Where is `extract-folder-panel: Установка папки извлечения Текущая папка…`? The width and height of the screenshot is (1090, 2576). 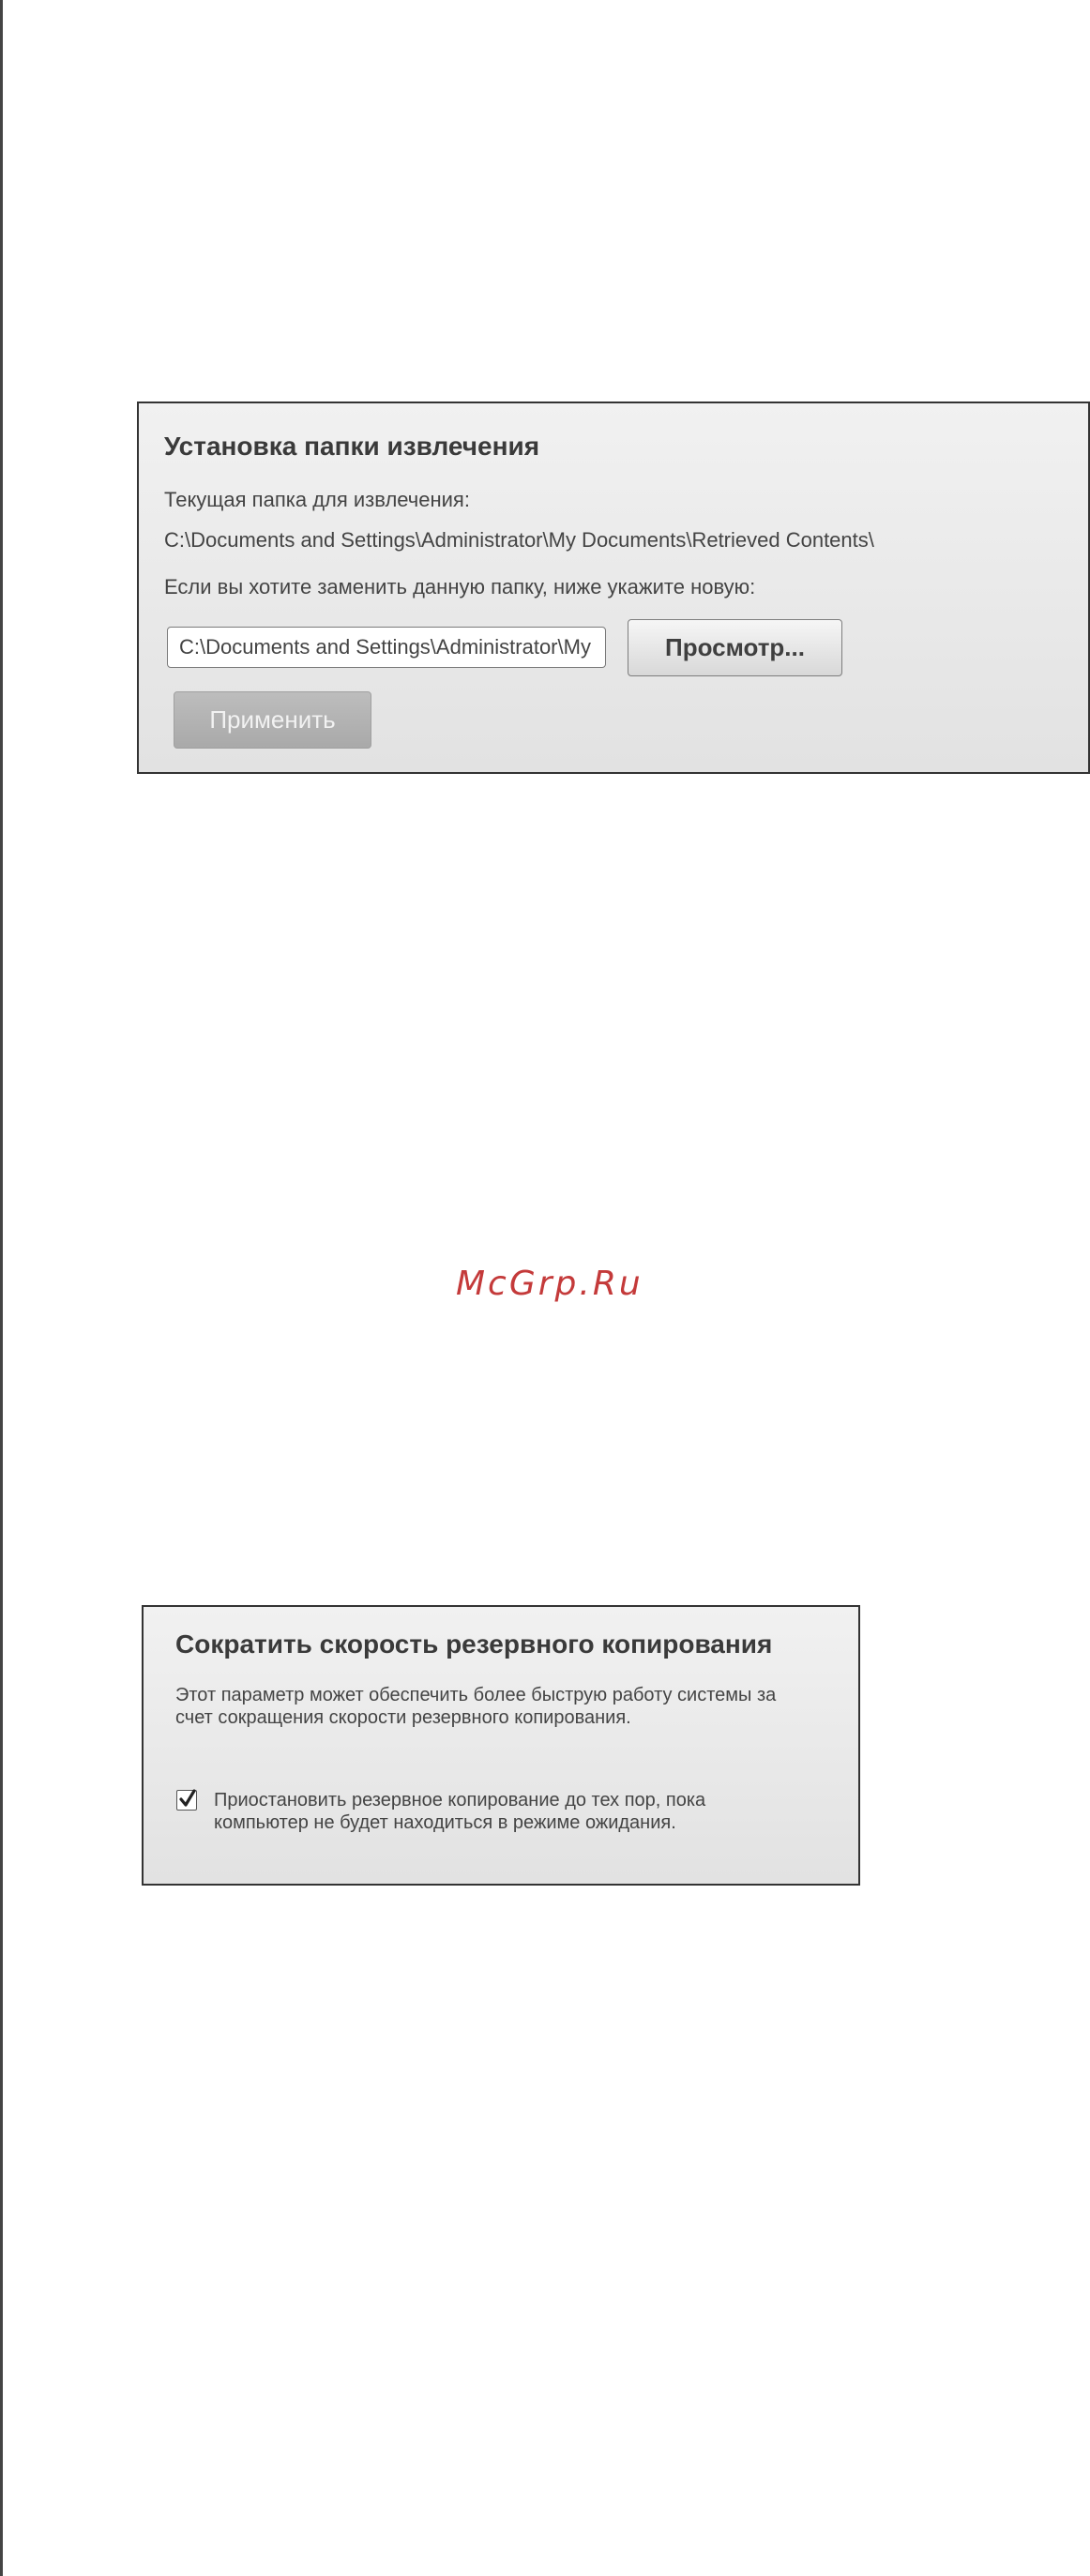
extract-folder-panel: Установка папки извлечения Текущая папка… is located at coordinates (613, 588).